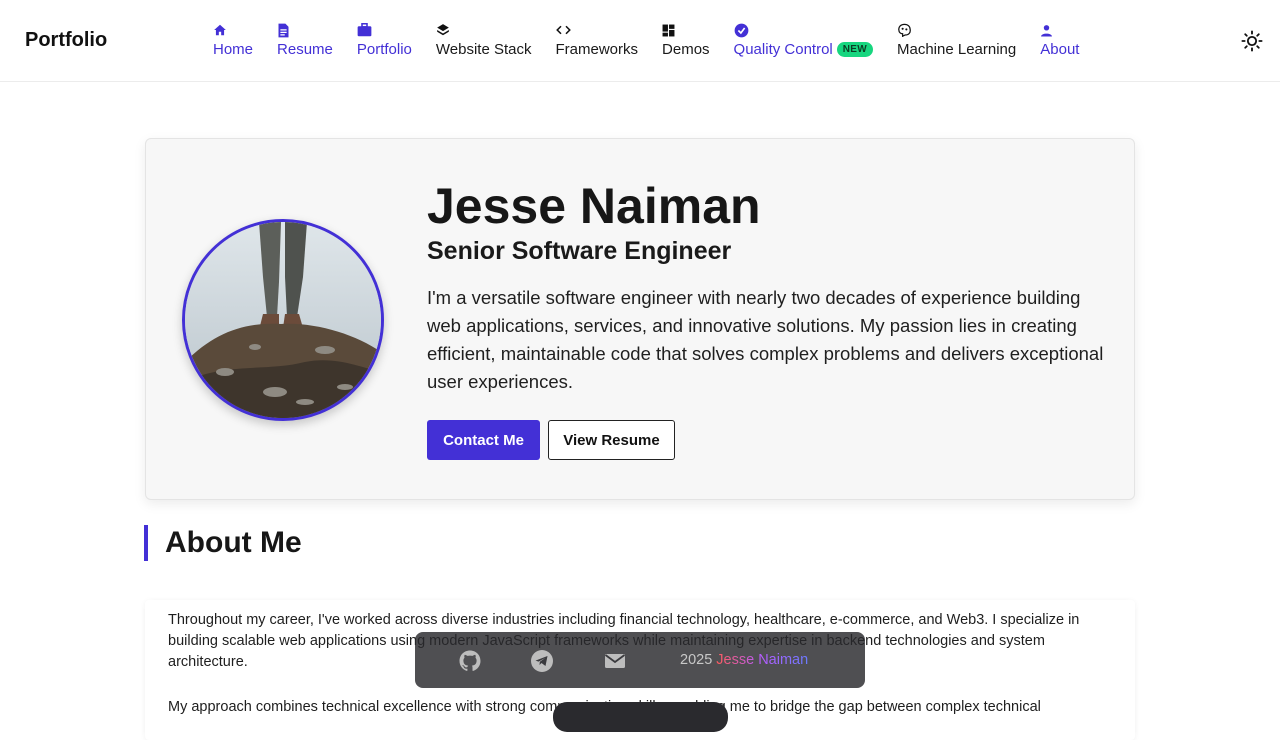 Image resolution: width=1280 pixels, height=740 pixels. I want to click on email-icon, so click(615, 661).